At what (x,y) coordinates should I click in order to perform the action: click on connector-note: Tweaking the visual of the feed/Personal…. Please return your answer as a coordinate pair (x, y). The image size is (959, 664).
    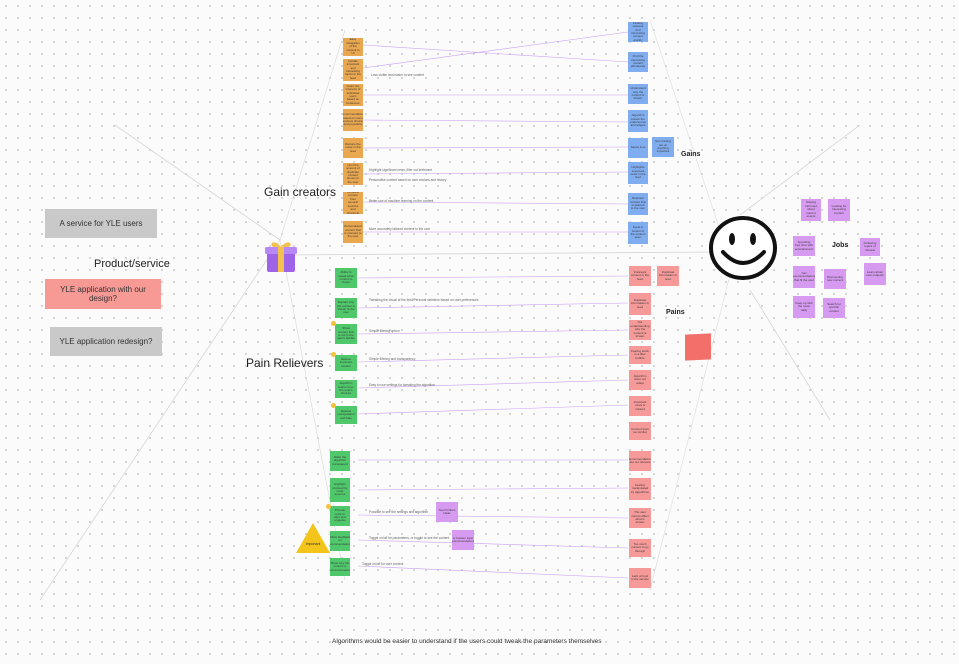
    Looking at the image, I should click on (424, 300).